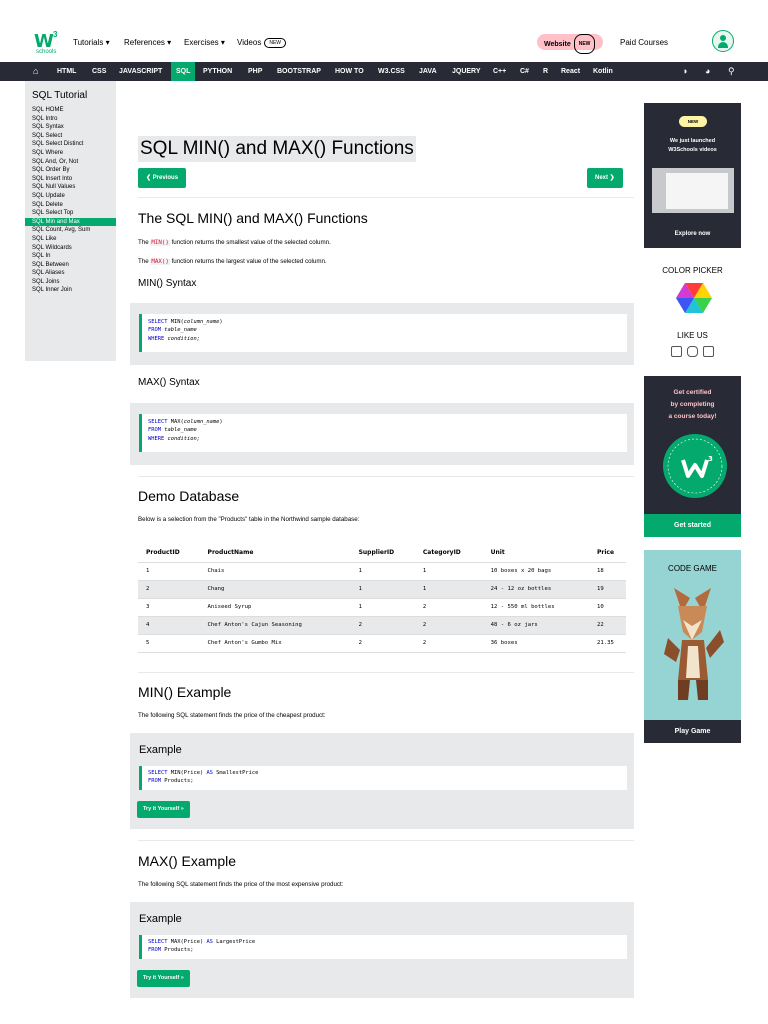 This screenshot has height=1024, width=768. What do you see at coordinates (275, 643) in the screenshot?
I see `table-cell: Chef Anton's Gumbo Mix` at bounding box center [275, 643].